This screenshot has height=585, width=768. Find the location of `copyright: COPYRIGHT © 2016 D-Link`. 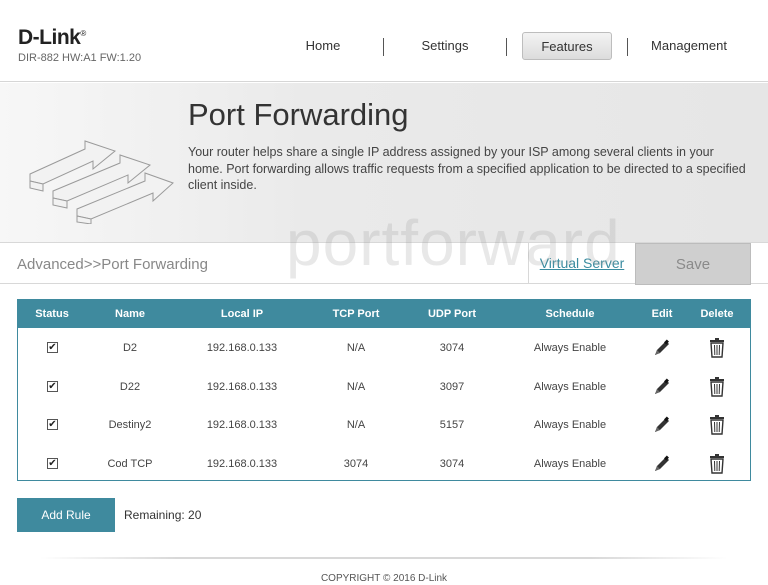

copyright: COPYRIGHT © 2016 D-Link is located at coordinates (384, 578).